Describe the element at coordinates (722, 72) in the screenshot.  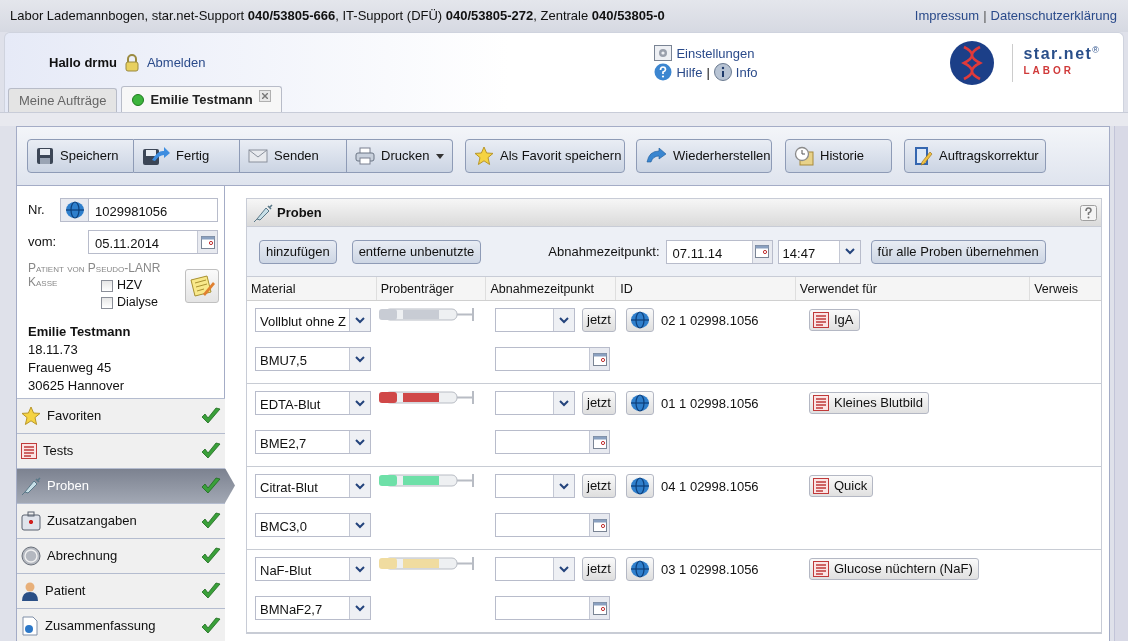
I see `info-icon` at that location.